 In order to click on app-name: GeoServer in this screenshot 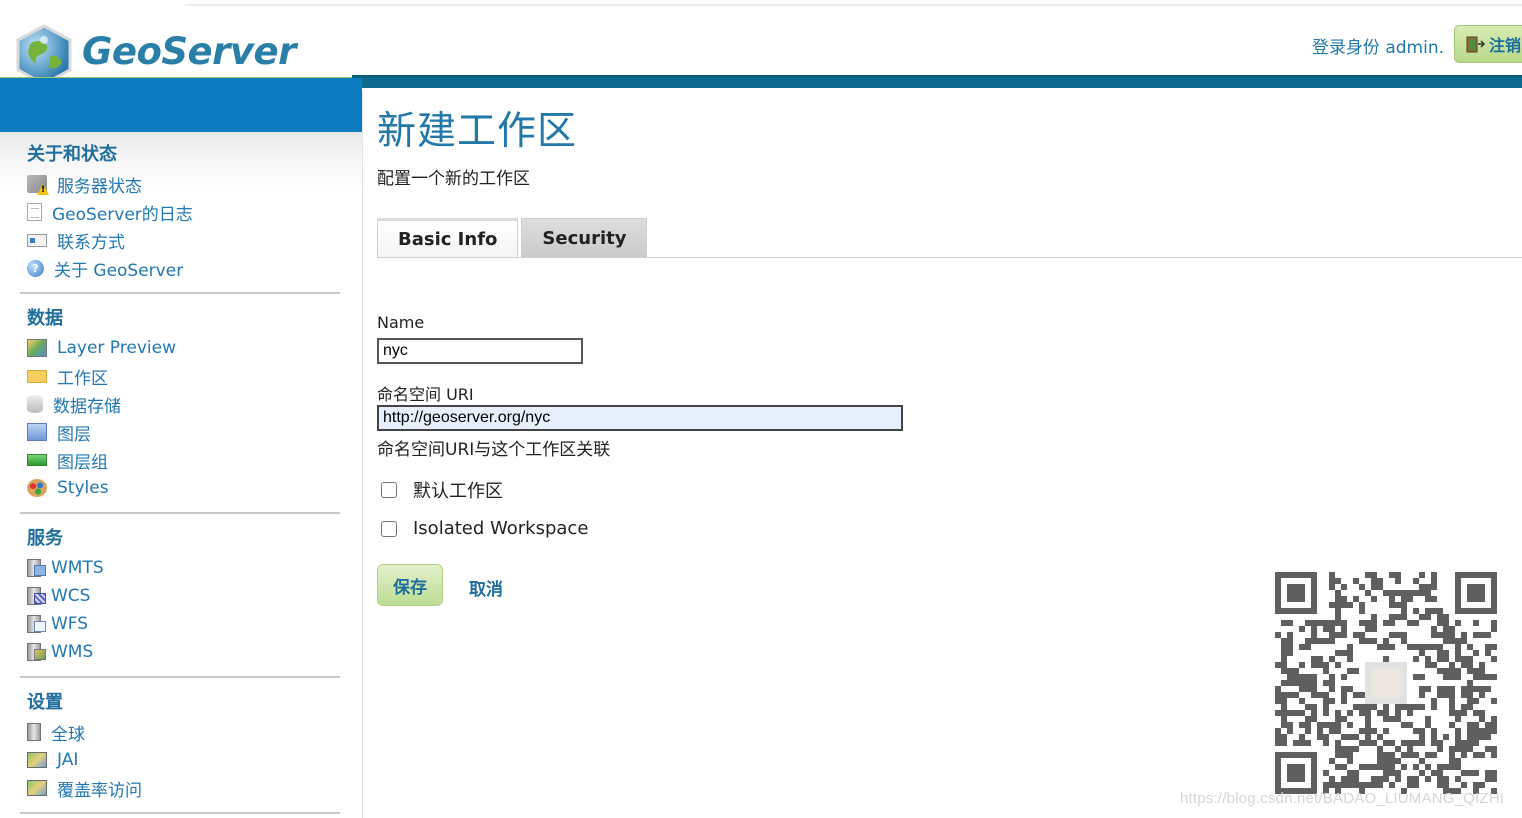, I will do `click(189, 51)`.